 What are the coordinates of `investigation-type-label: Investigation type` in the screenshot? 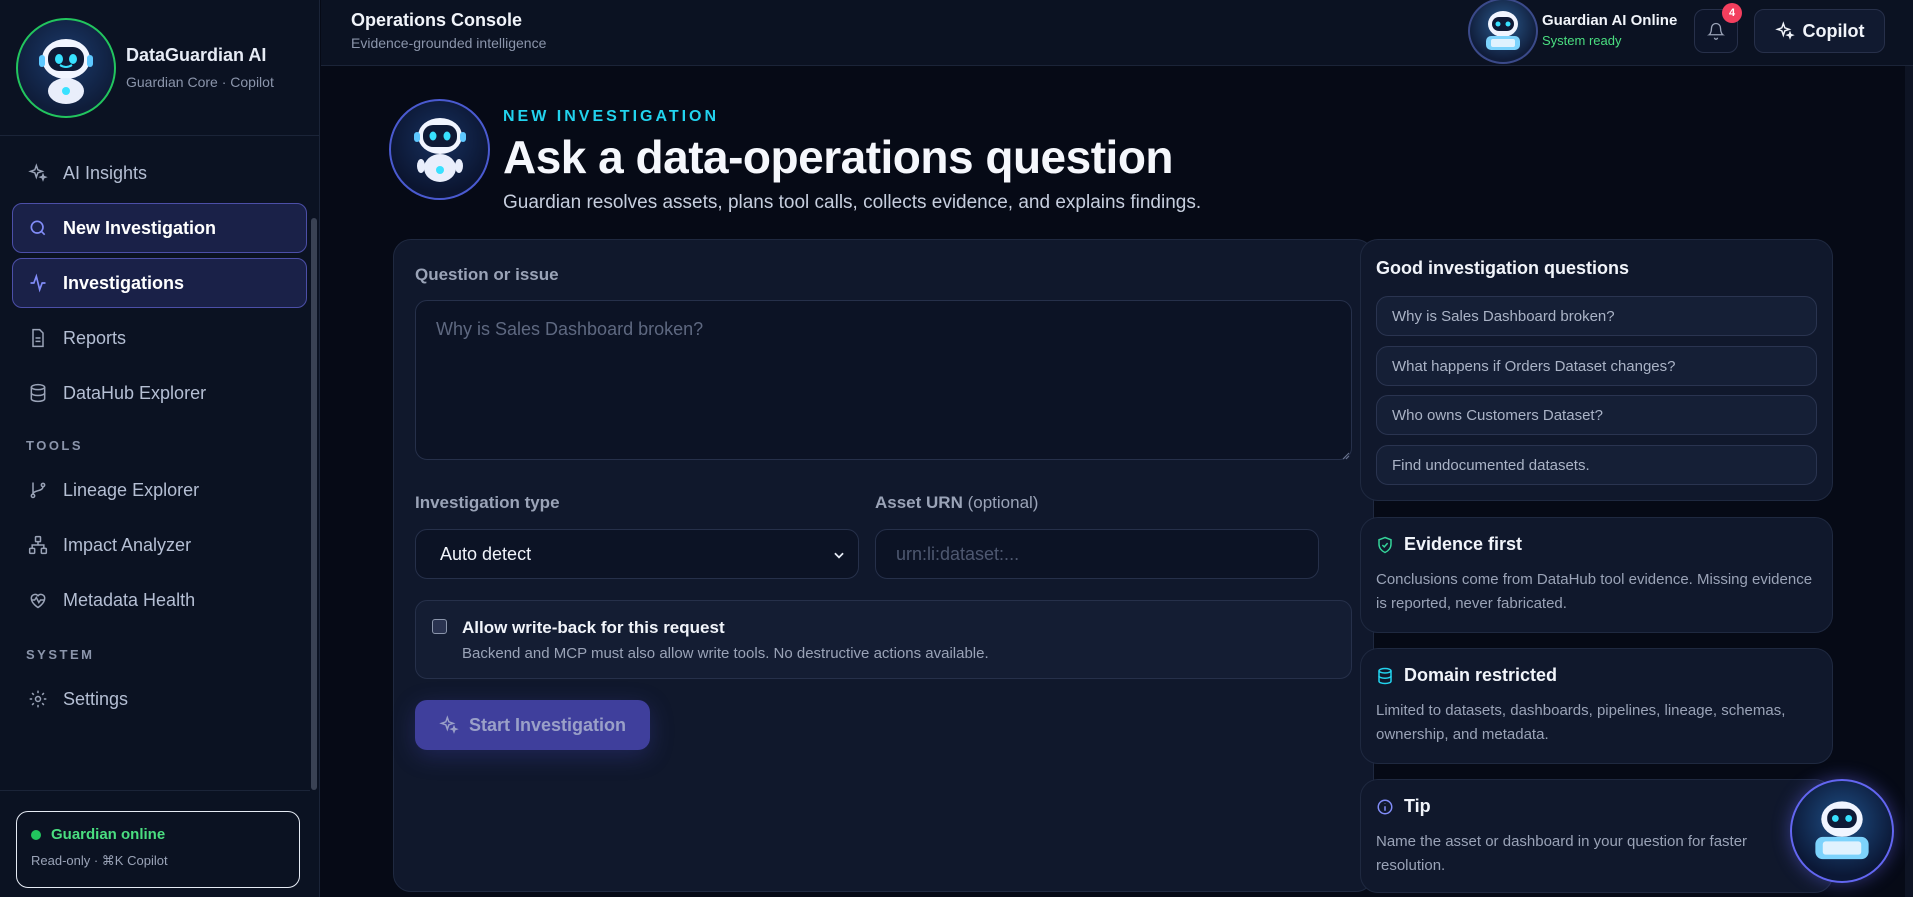 It's located at (487, 502).